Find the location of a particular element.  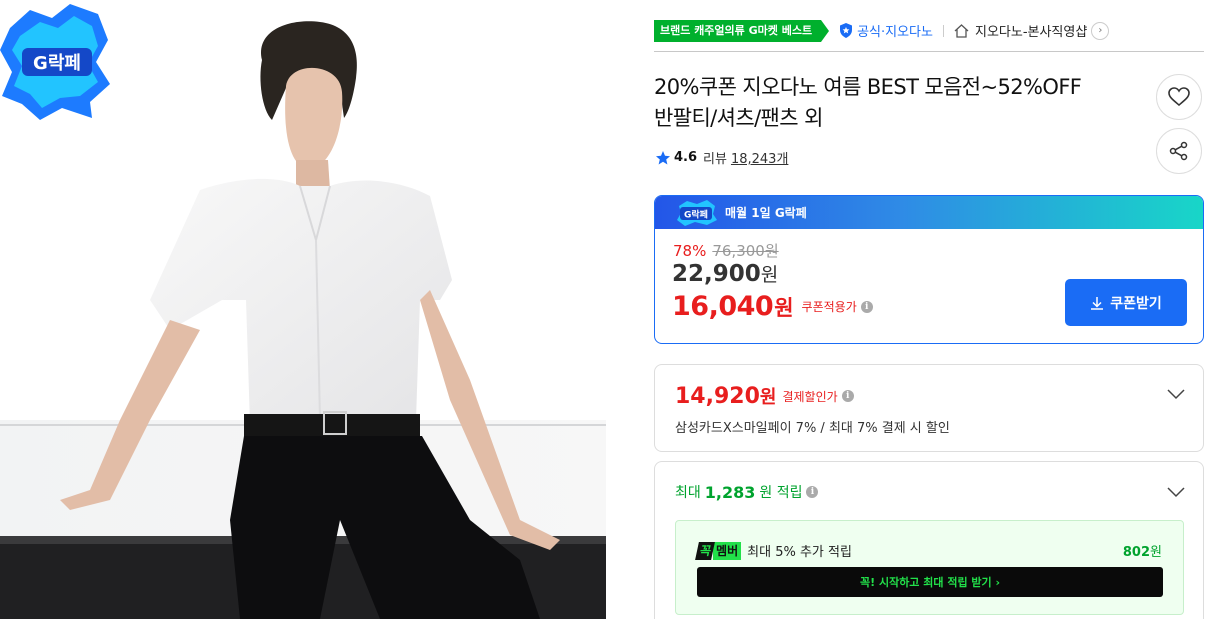

payment-price-label: 결제할인가 is located at coordinates (810, 396).